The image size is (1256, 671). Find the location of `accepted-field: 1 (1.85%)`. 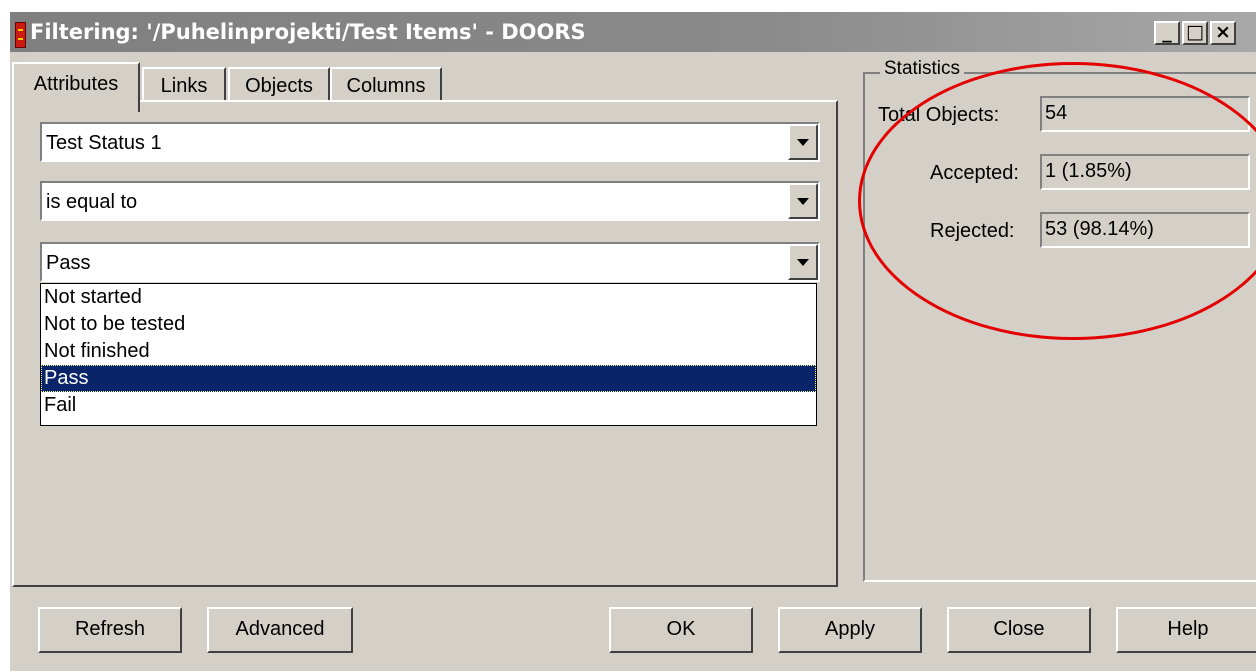

accepted-field: 1 (1.85%) is located at coordinates (1145, 172).